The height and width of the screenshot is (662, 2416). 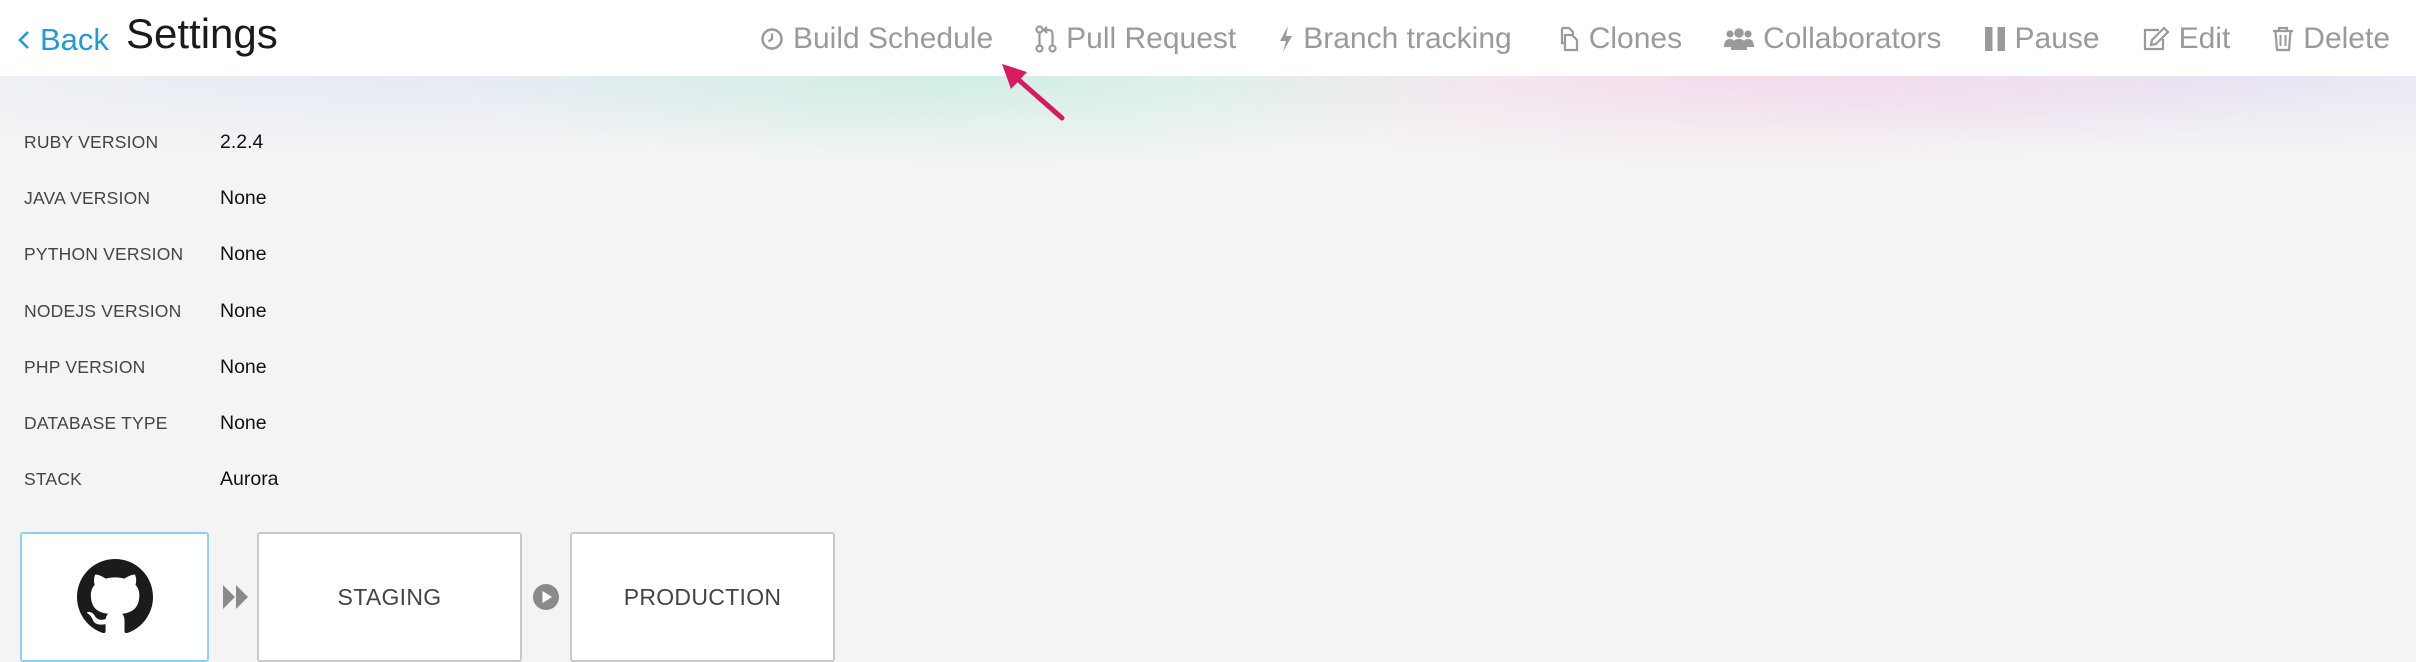 I want to click on page-title: Settings, so click(x=202, y=33).